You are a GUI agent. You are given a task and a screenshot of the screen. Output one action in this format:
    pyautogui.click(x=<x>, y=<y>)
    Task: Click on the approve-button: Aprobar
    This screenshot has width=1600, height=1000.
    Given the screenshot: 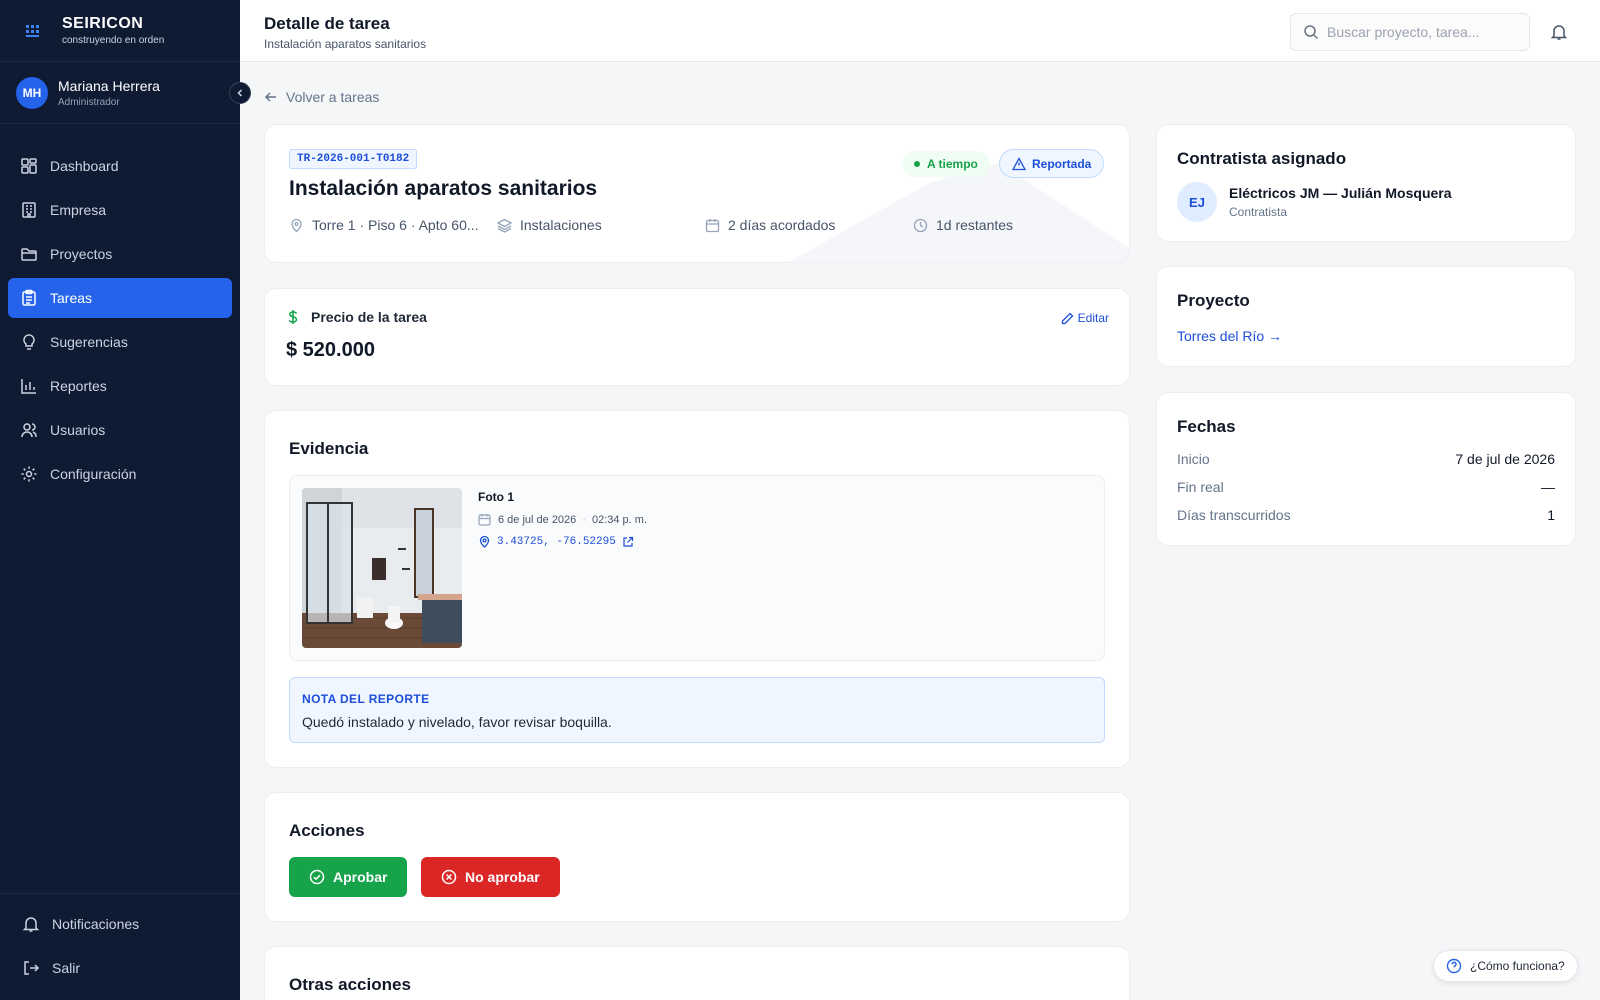 What is the action you would take?
    pyautogui.click(x=348, y=877)
    